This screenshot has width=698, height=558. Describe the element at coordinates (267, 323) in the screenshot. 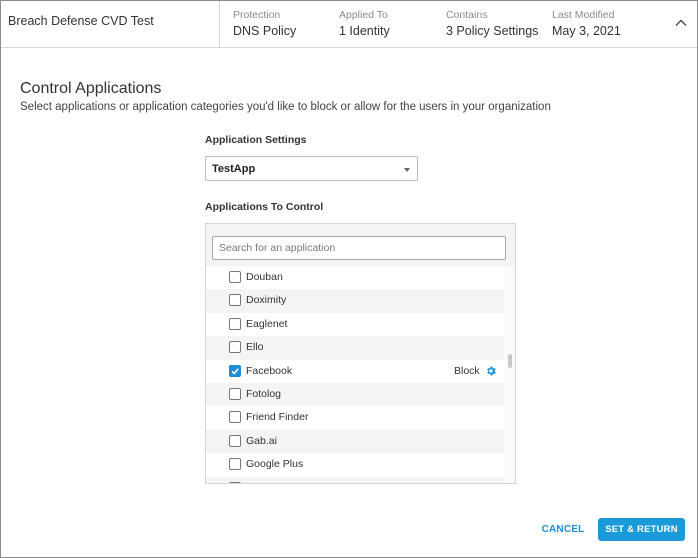

I see `application-name: Eaglenet` at that location.